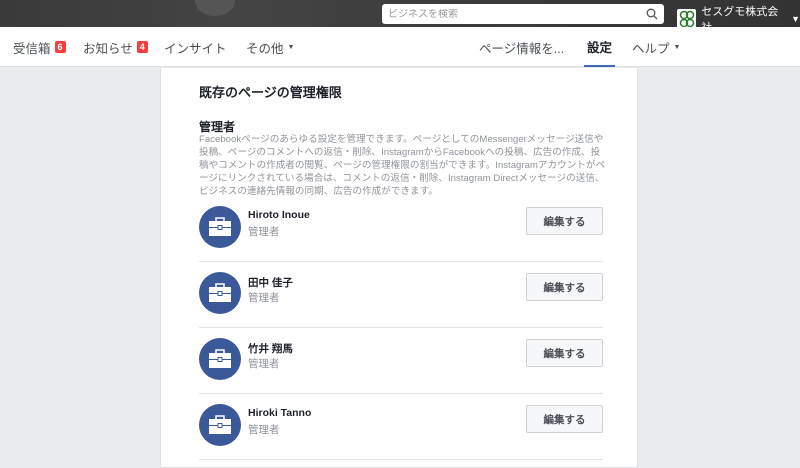  I want to click on notifications-badge: 4, so click(142, 47).